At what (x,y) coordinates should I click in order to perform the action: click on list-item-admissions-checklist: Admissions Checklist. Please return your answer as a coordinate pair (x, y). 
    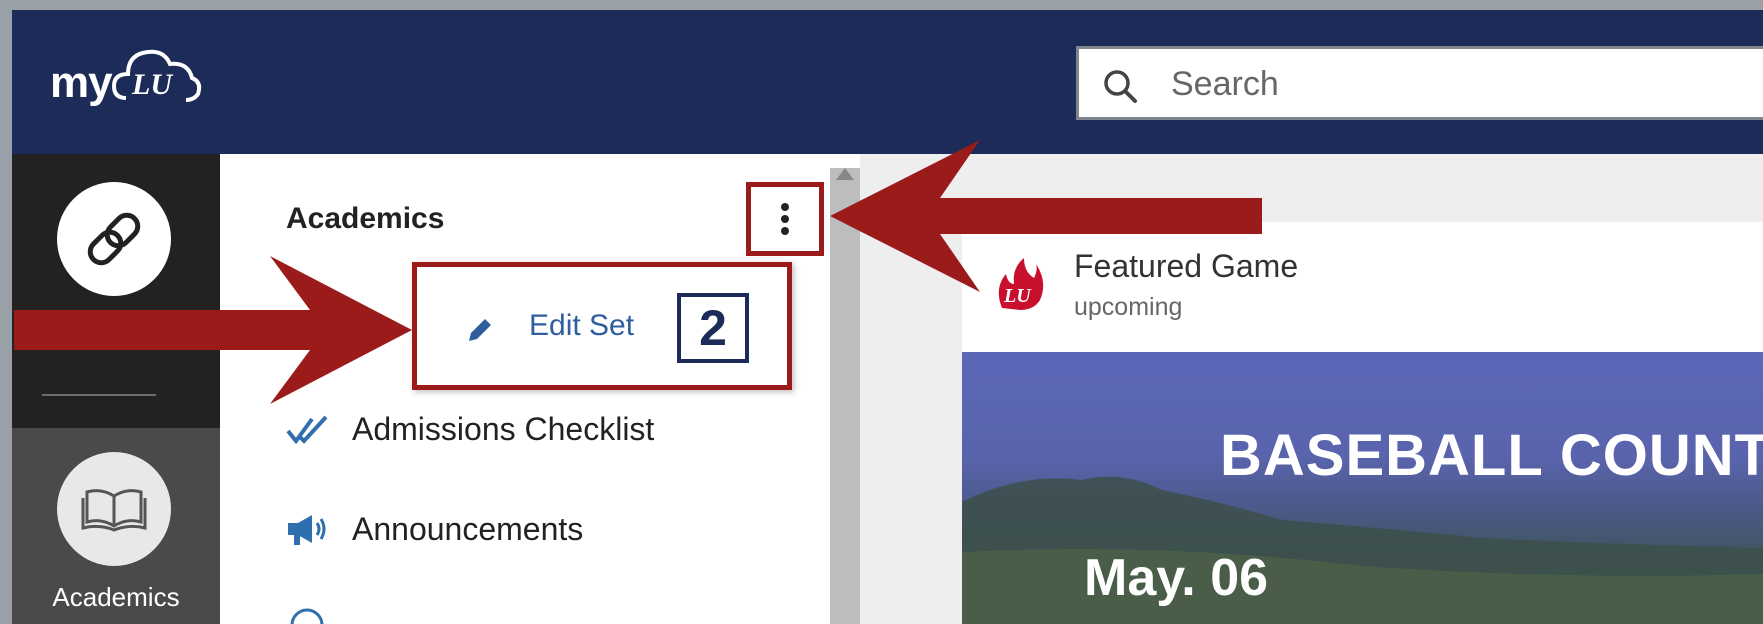
    Looking at the image, I should click on (470, 429).